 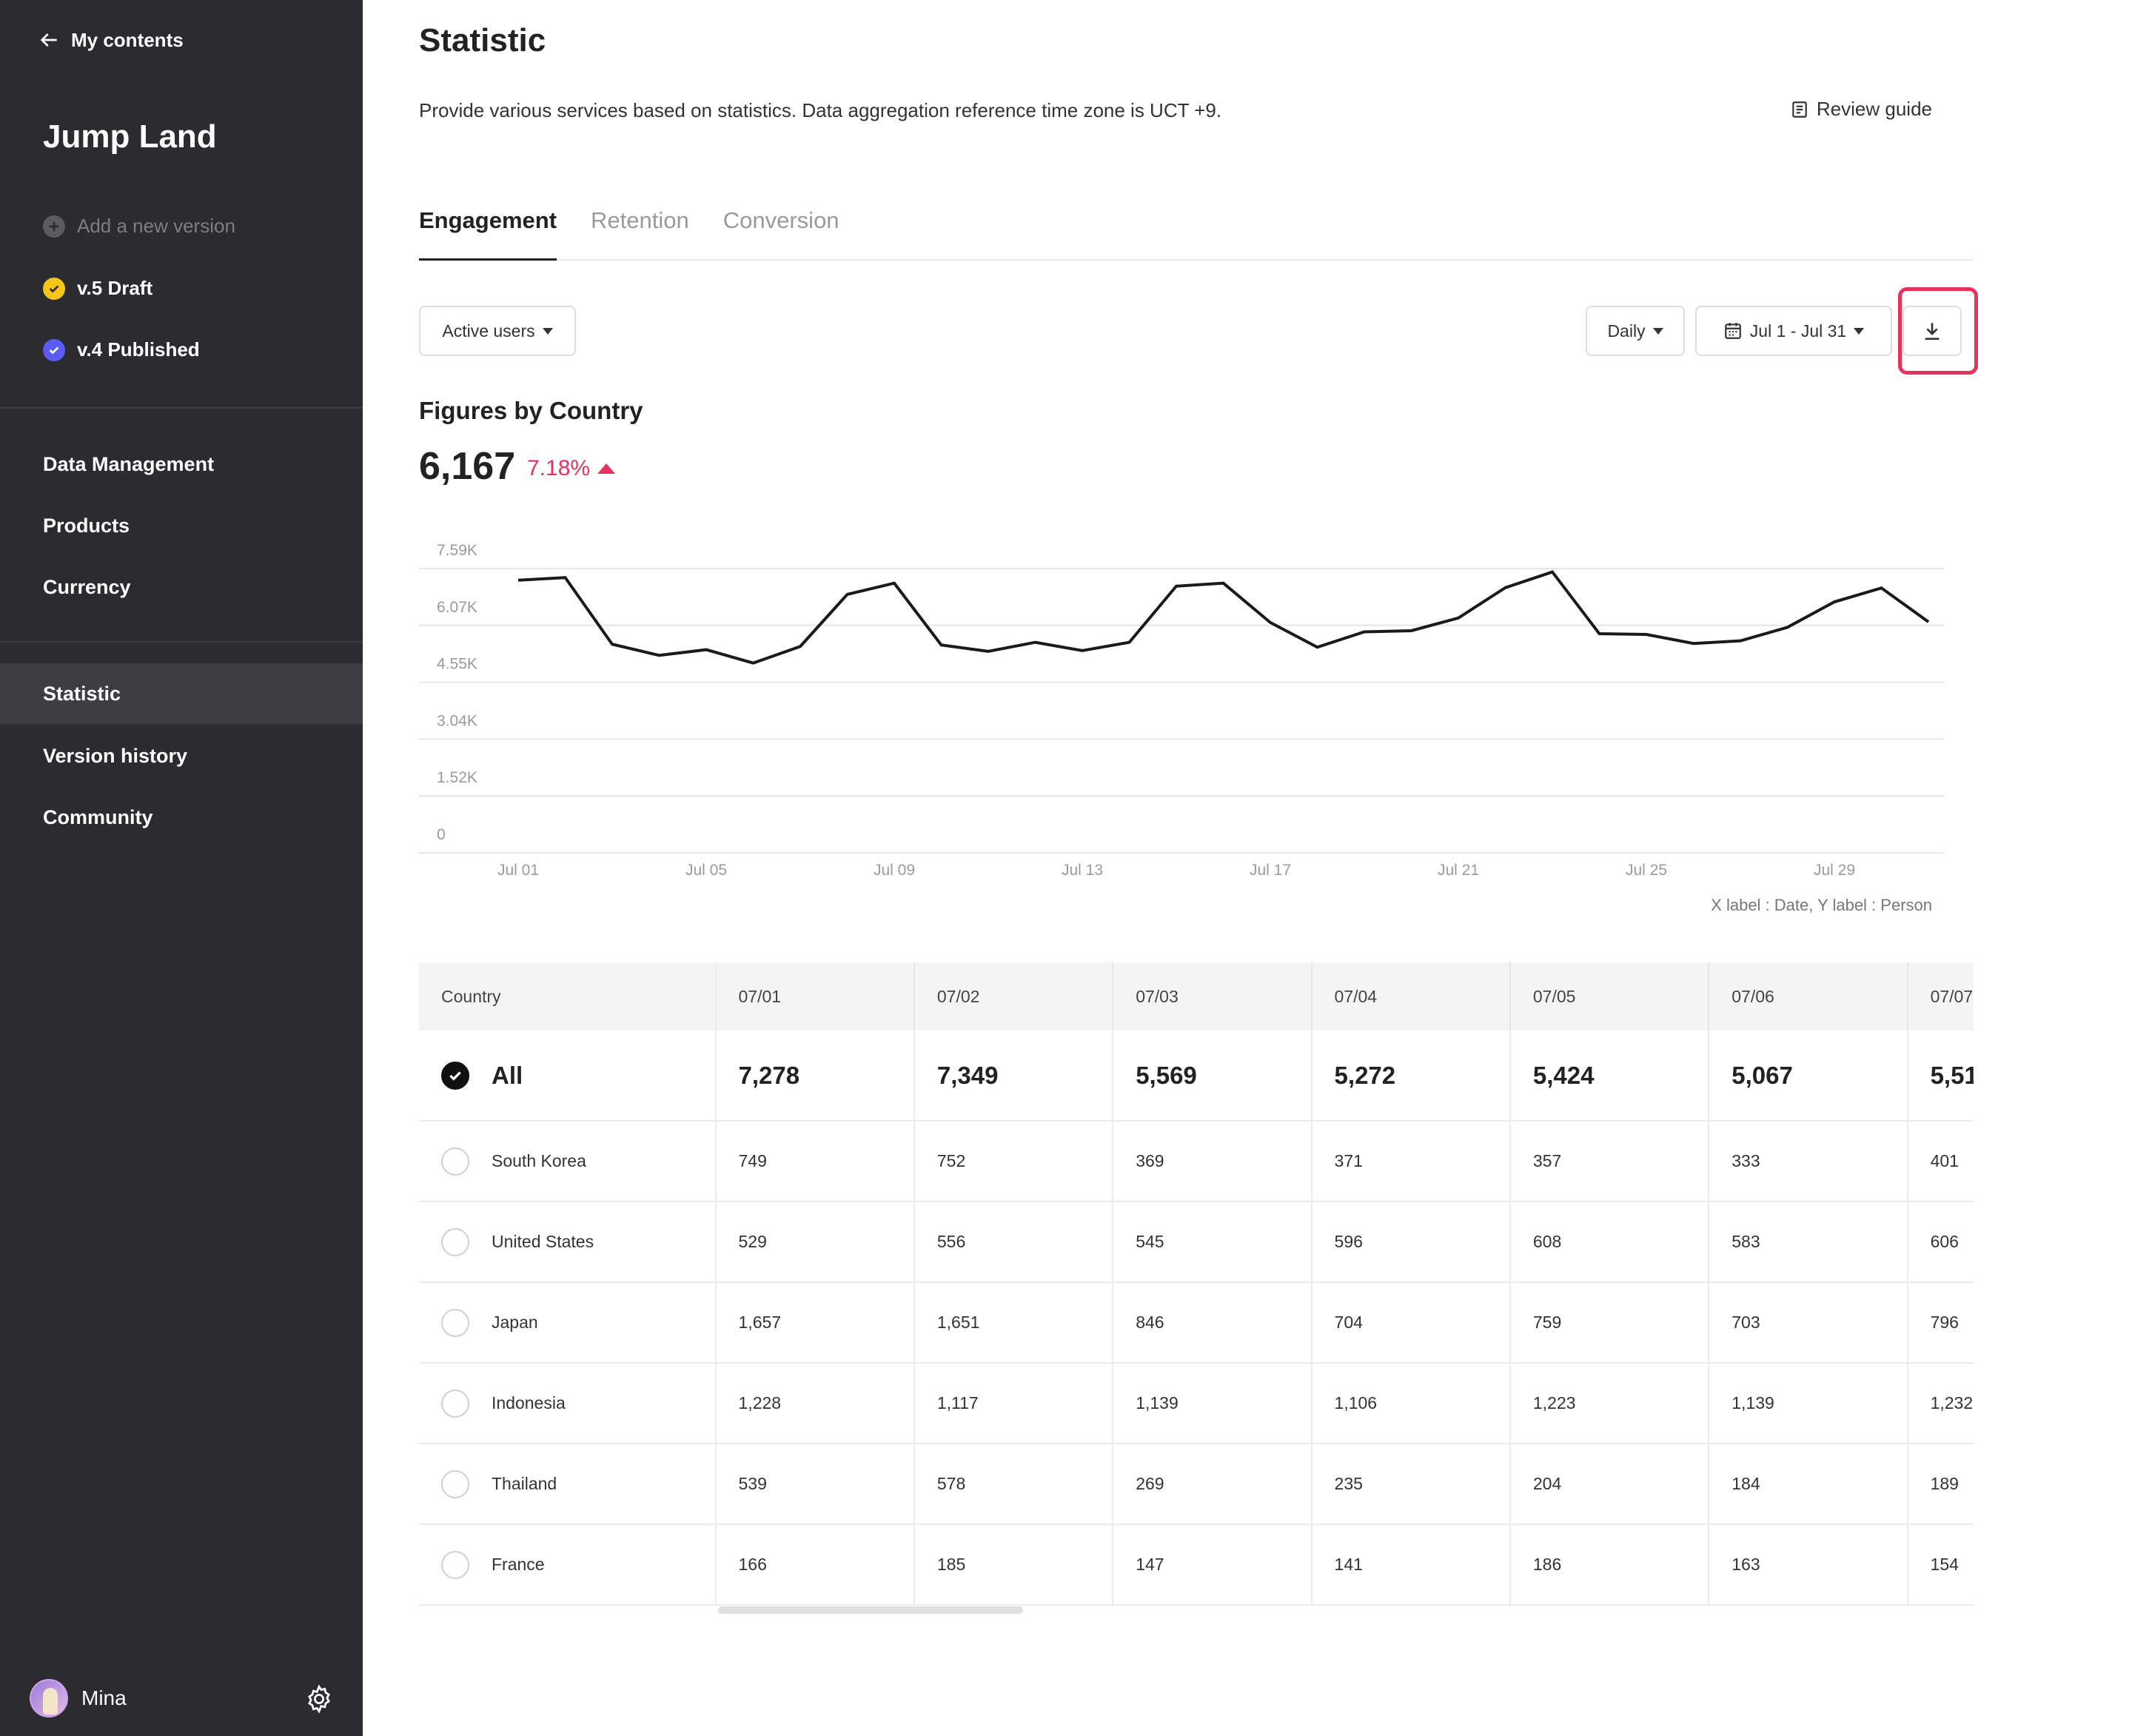 I want to click on country-label-wrap: Indonesia, so click(x=578, y=1403).